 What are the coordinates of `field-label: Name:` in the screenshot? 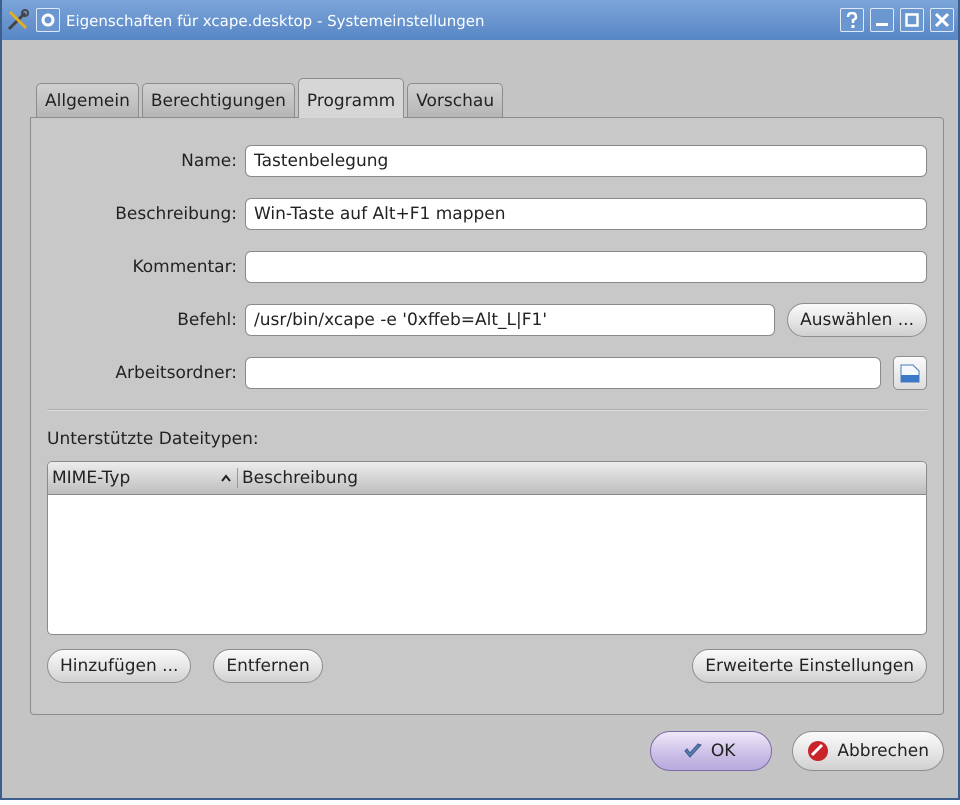 It's located at (208, 160).